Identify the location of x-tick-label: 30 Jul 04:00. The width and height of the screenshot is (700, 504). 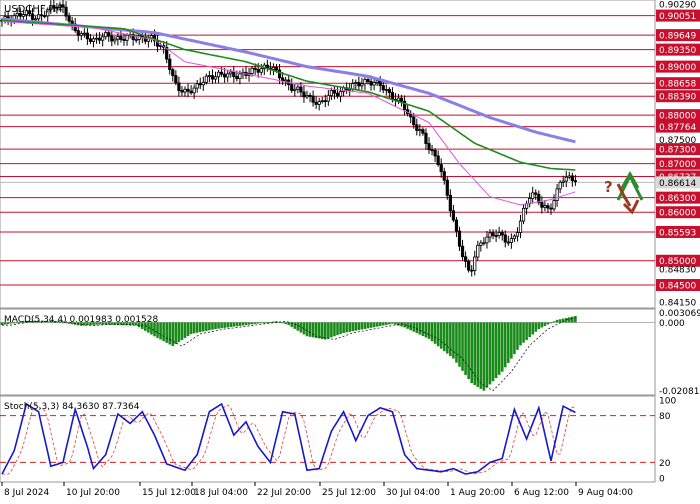
(413, 493).